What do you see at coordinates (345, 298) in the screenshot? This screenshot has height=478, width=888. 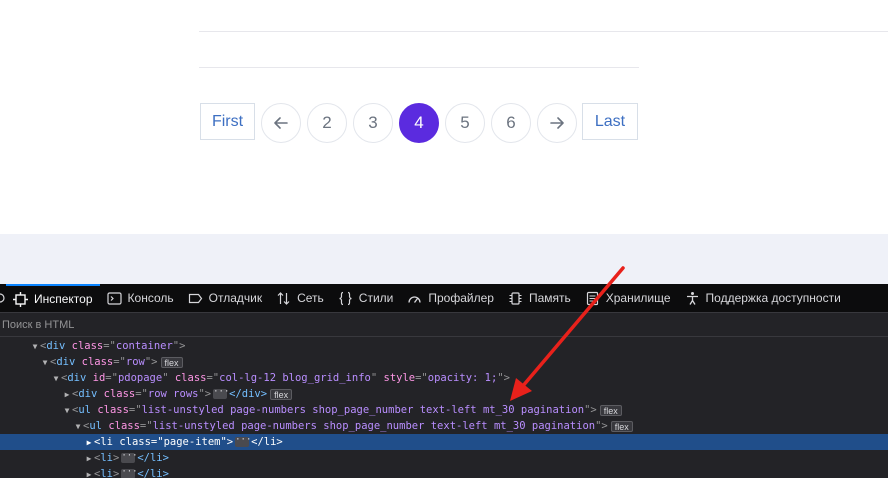 I see `style-editor-icon` at bounding box center [345, 298].